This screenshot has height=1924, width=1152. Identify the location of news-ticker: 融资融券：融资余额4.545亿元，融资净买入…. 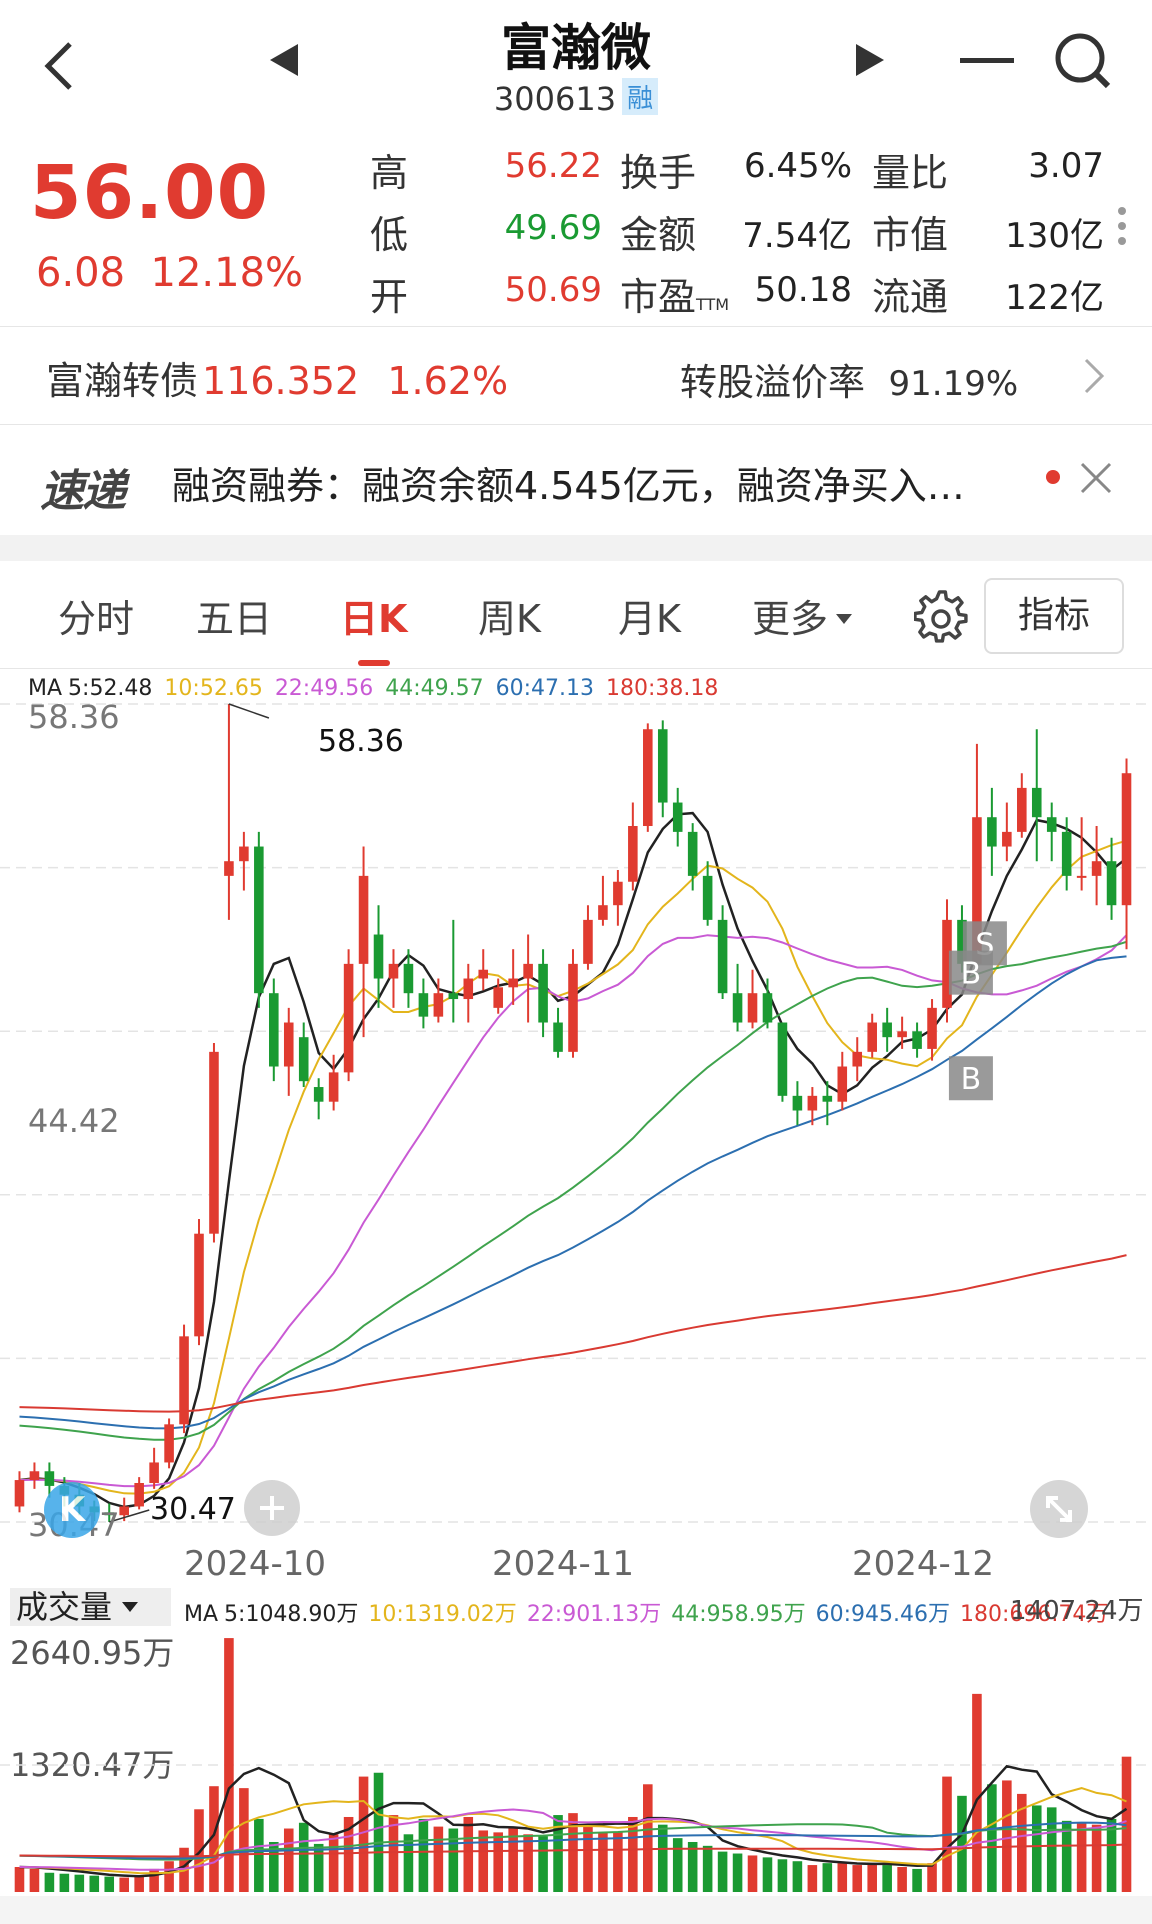
(568, 482).